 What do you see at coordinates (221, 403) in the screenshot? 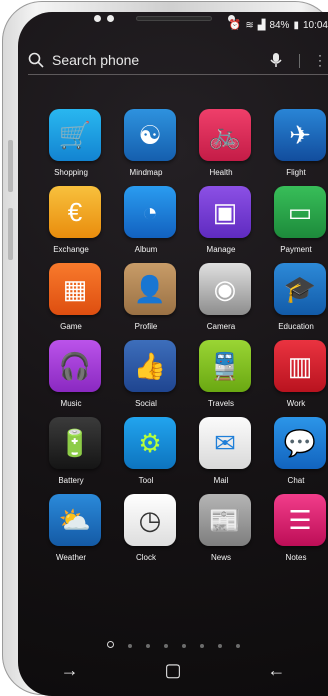
I see `app-label: Travels` at bounding box center [221, 403].